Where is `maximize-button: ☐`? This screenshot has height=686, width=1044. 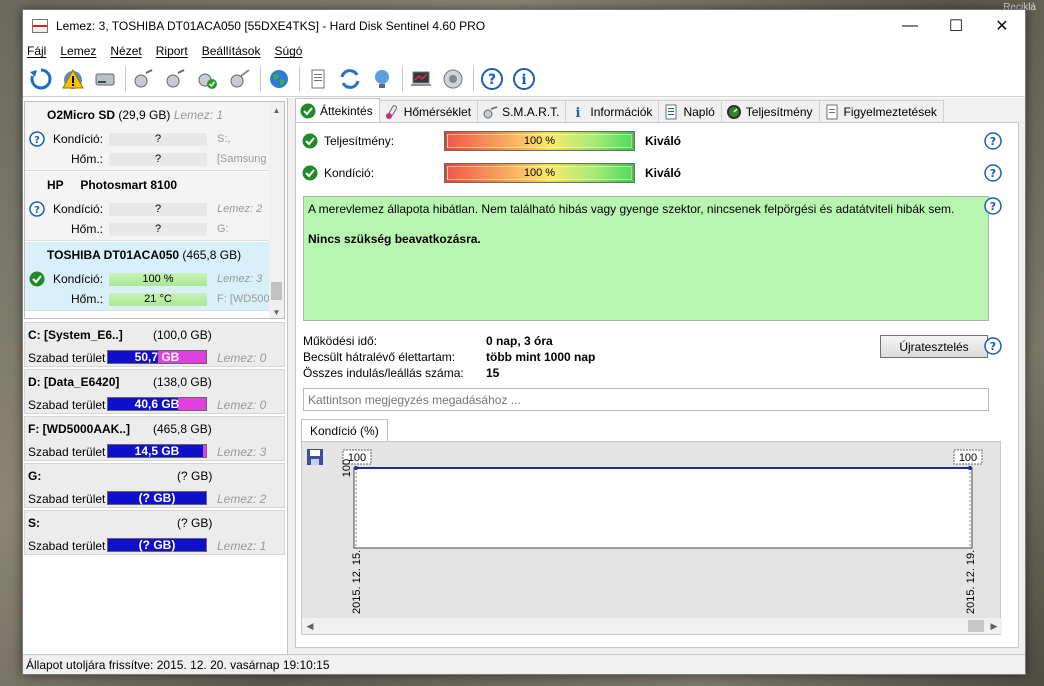
maximize-button: ☐ is located at coordinates (956, 25).